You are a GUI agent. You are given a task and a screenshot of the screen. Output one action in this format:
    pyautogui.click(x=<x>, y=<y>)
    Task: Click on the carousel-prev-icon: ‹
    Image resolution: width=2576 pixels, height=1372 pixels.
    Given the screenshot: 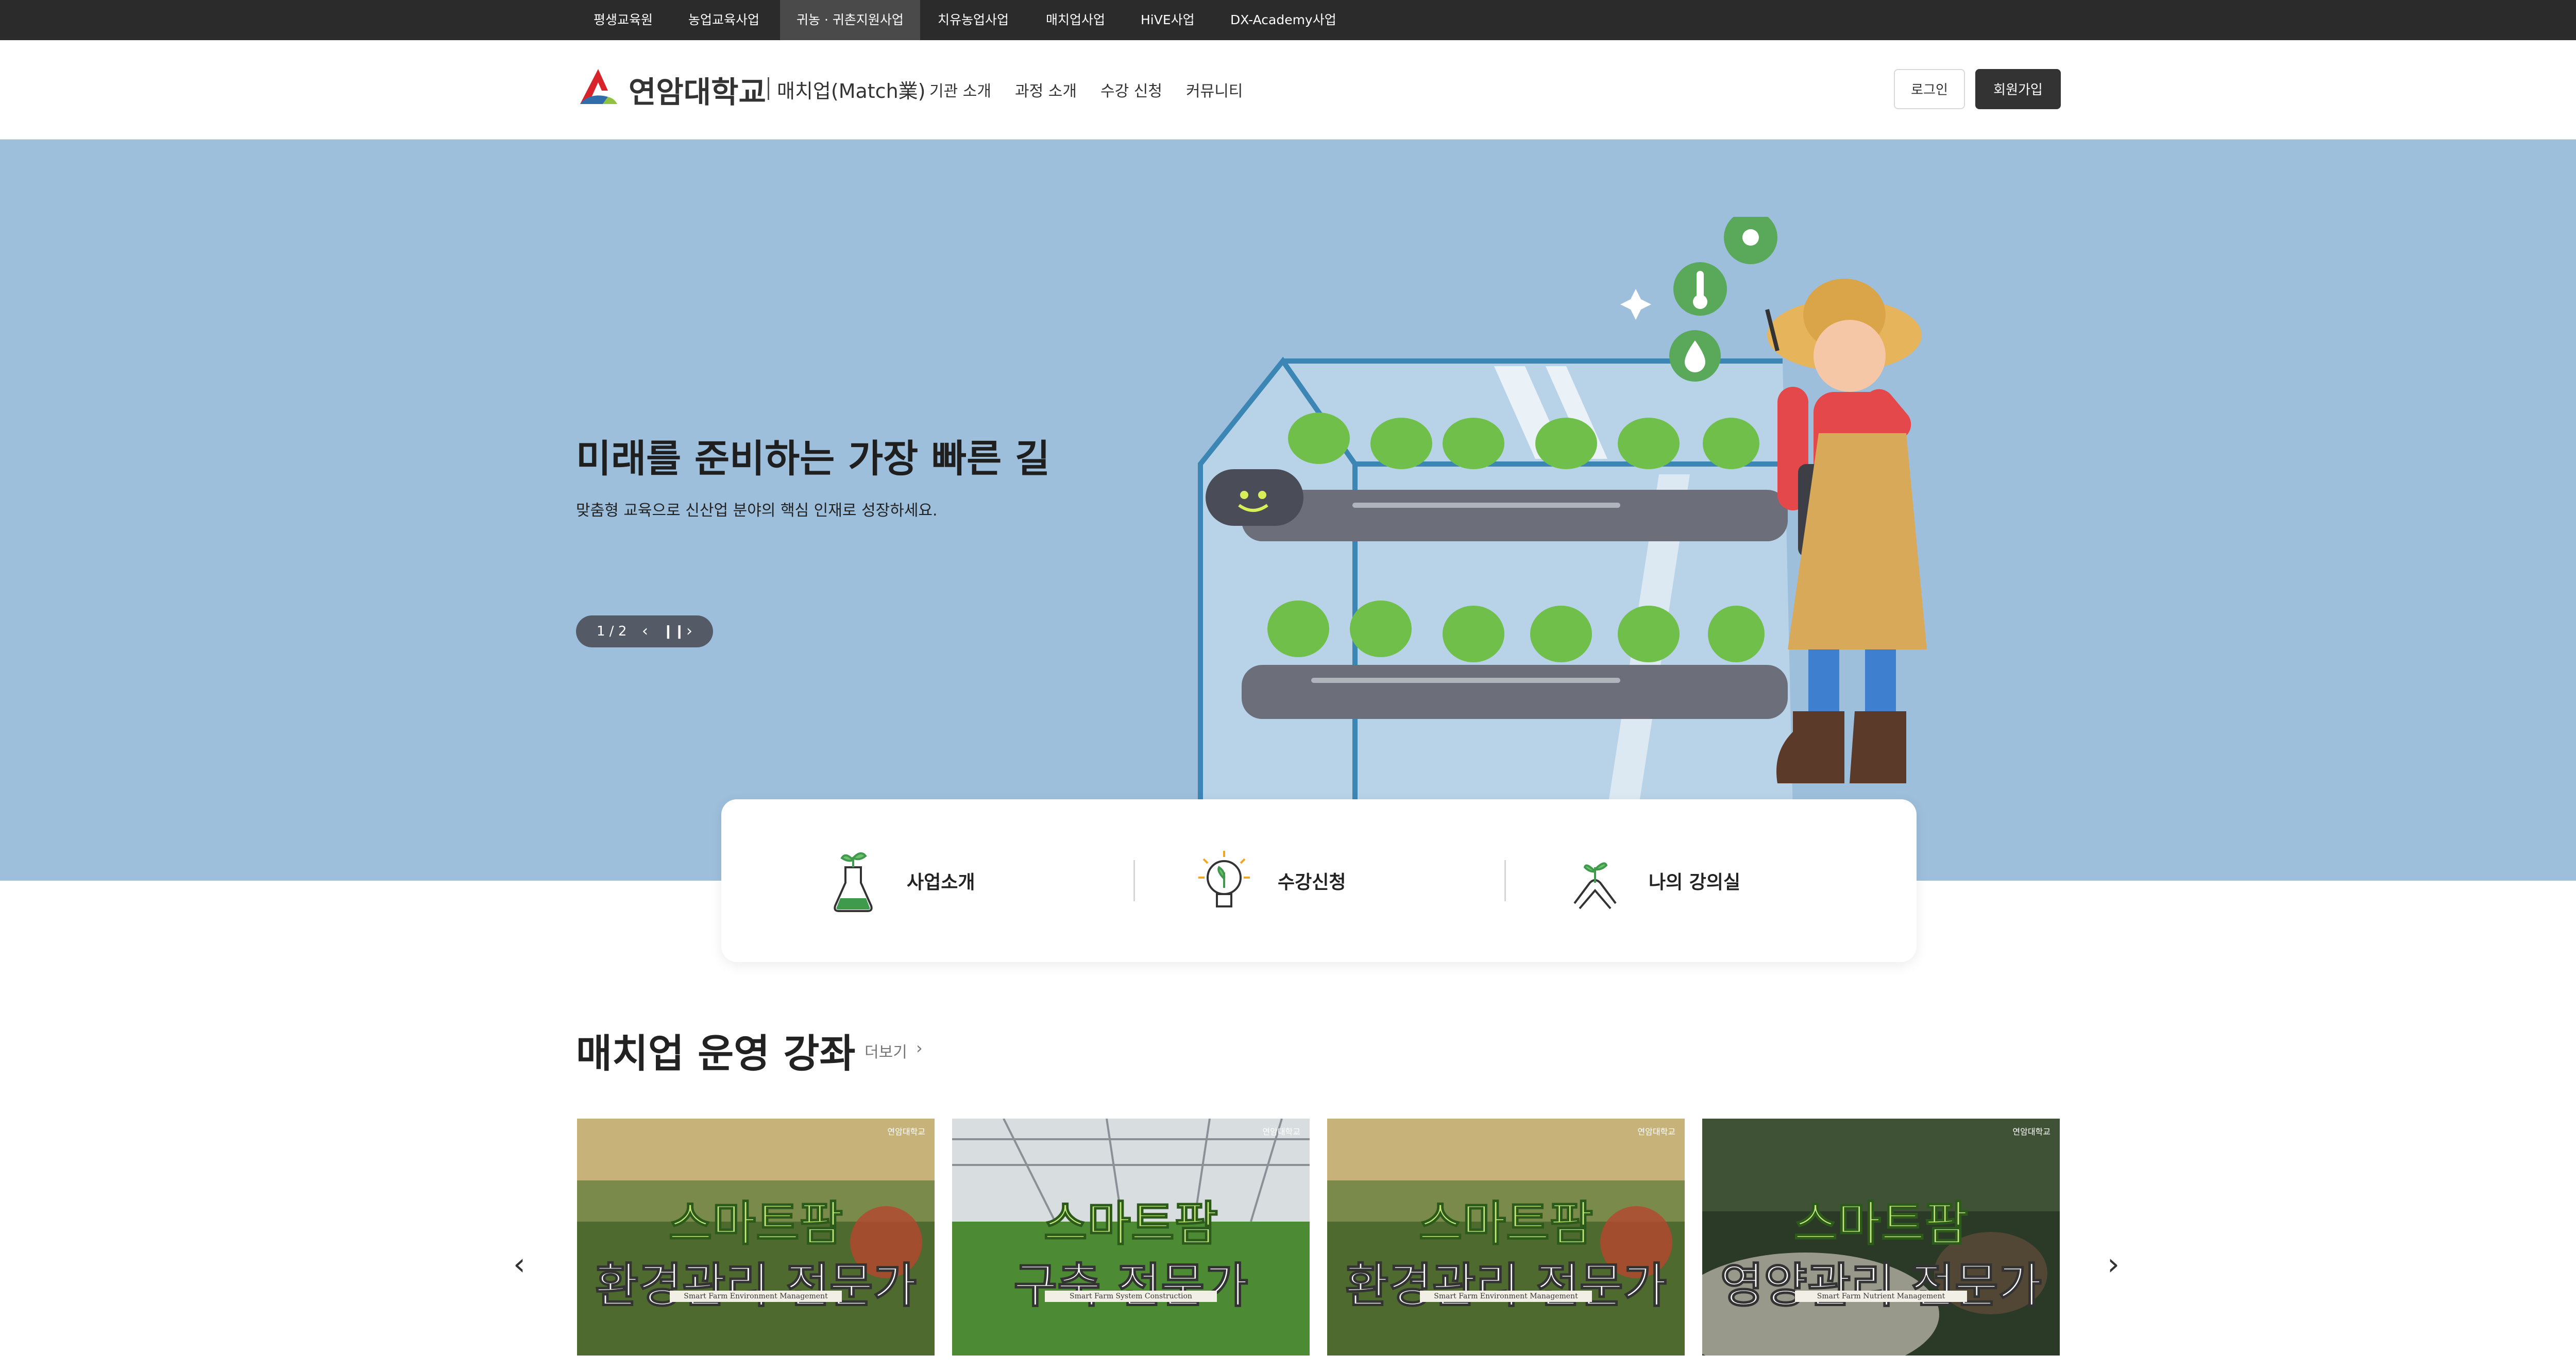 What is the action you would take?
    pyautogui.click(x=519, y=1264)
    